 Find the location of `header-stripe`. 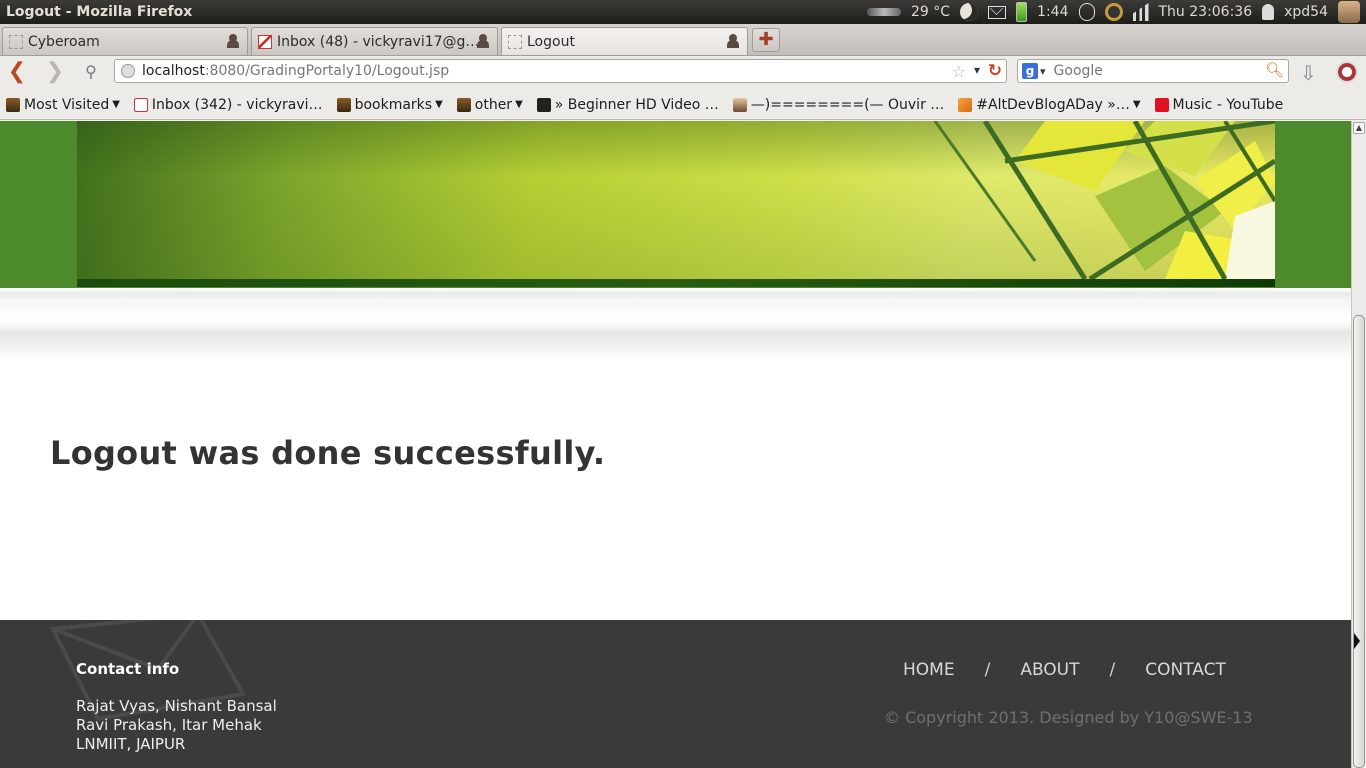

header-stripe is located at coordinates (676, 283).